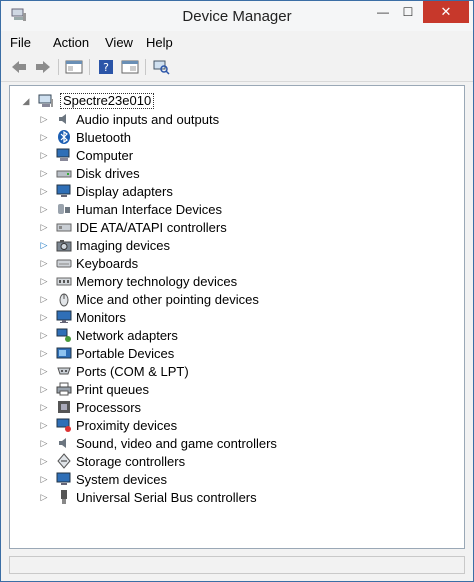 Image resolution: width=474 pixels, height=582 pixels. What do you see at coordinates (167, 299) in the screenshot?
I see `tree-item-label: Mice and other pointing devices` at bounding box center [167, 299].